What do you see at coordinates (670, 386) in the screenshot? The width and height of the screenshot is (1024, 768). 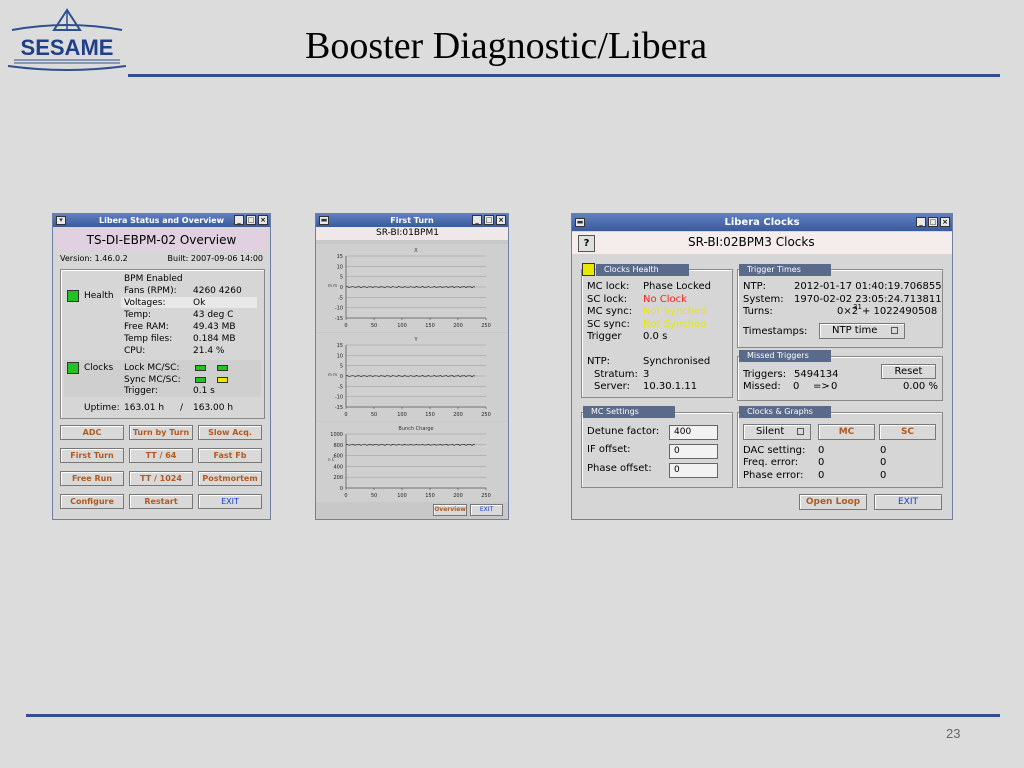 I see `ntp-value: 10.30.1.11` at bounding box center [670, 386].